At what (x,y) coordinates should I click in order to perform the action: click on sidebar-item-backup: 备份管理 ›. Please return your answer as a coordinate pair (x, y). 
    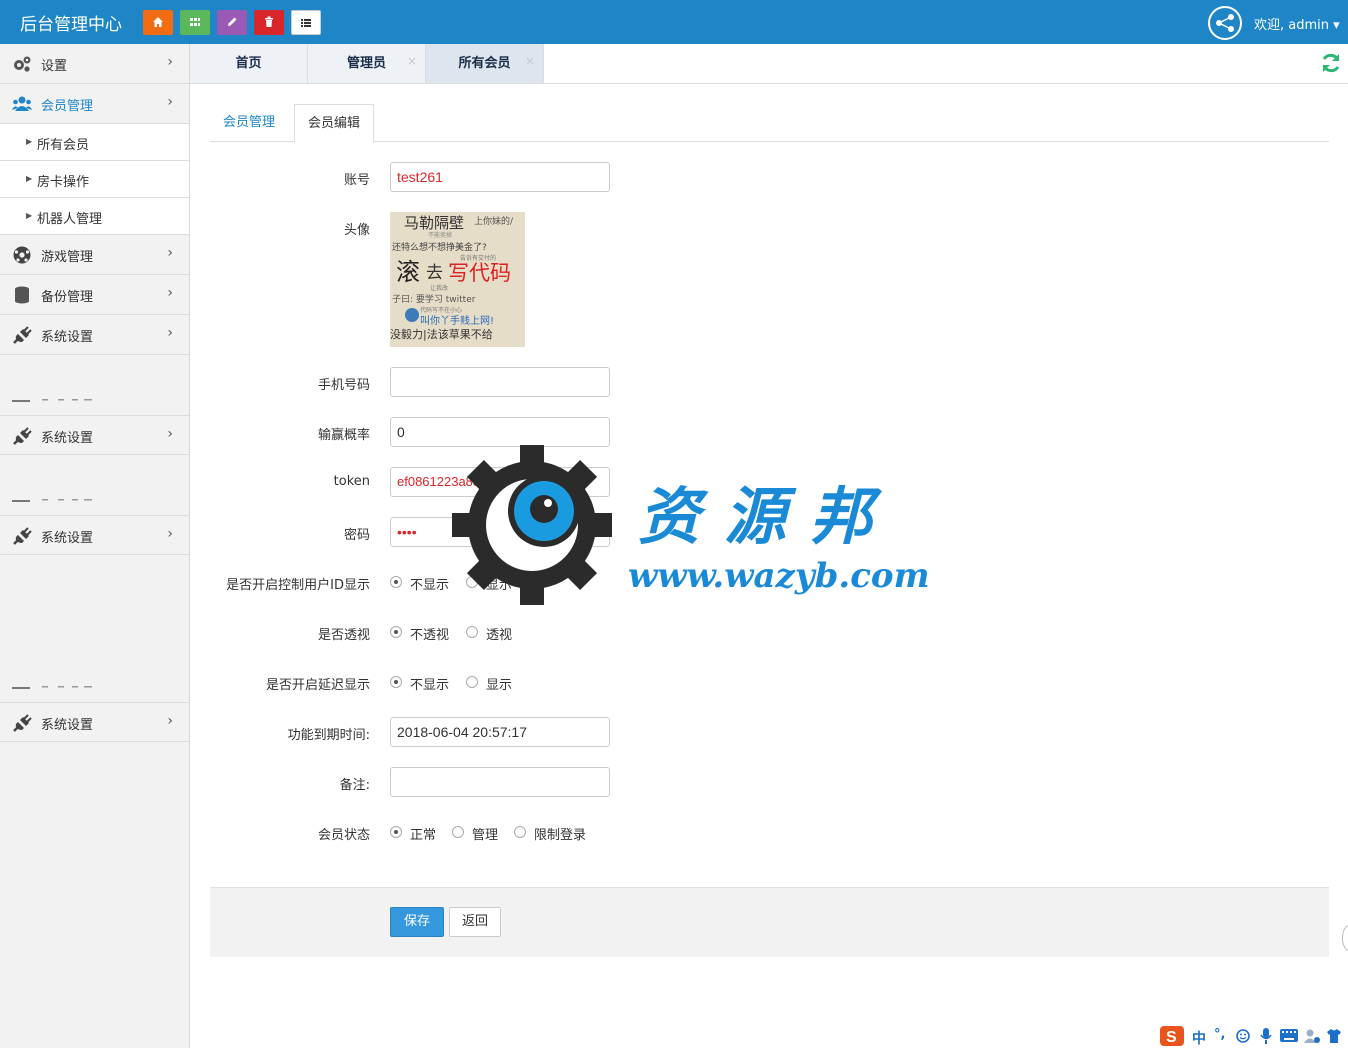
    Looking at the image, I should click on (94, 295).